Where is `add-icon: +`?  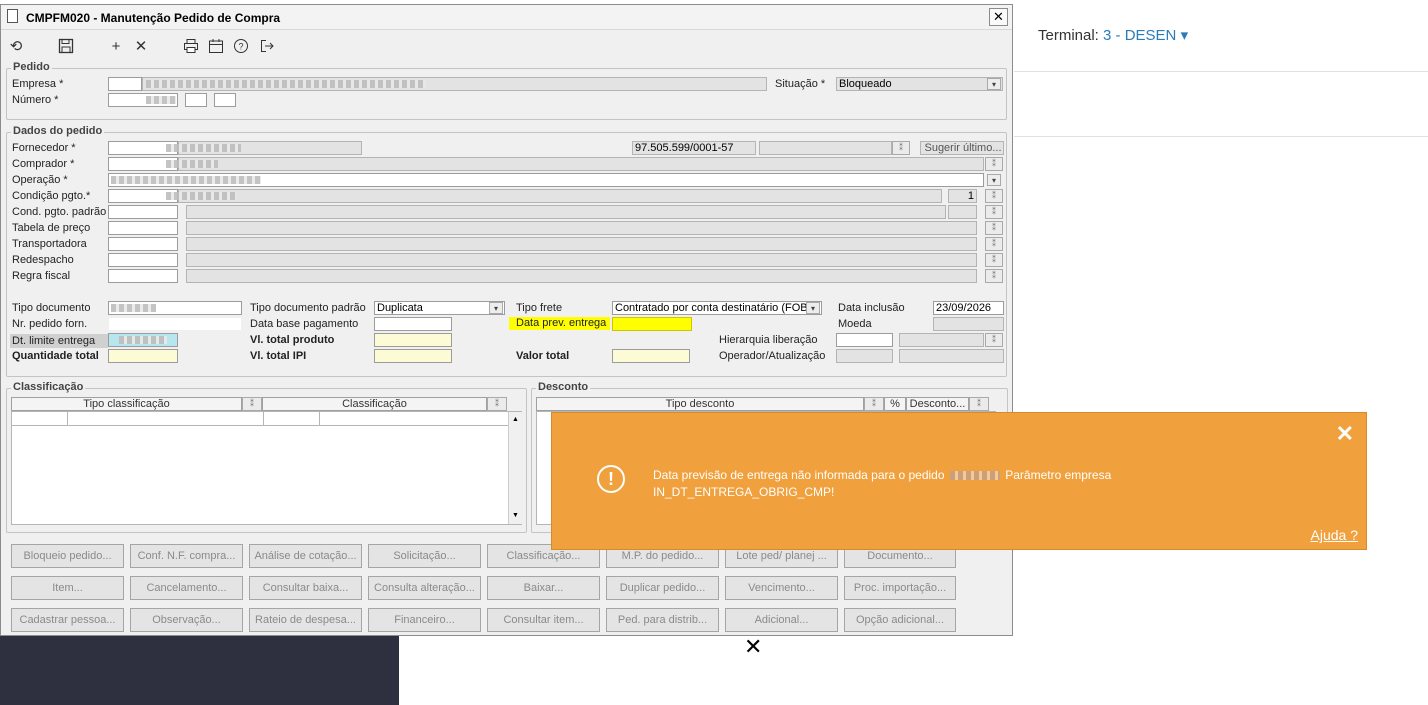
add-icon: + is located at coordinates (116, 47).